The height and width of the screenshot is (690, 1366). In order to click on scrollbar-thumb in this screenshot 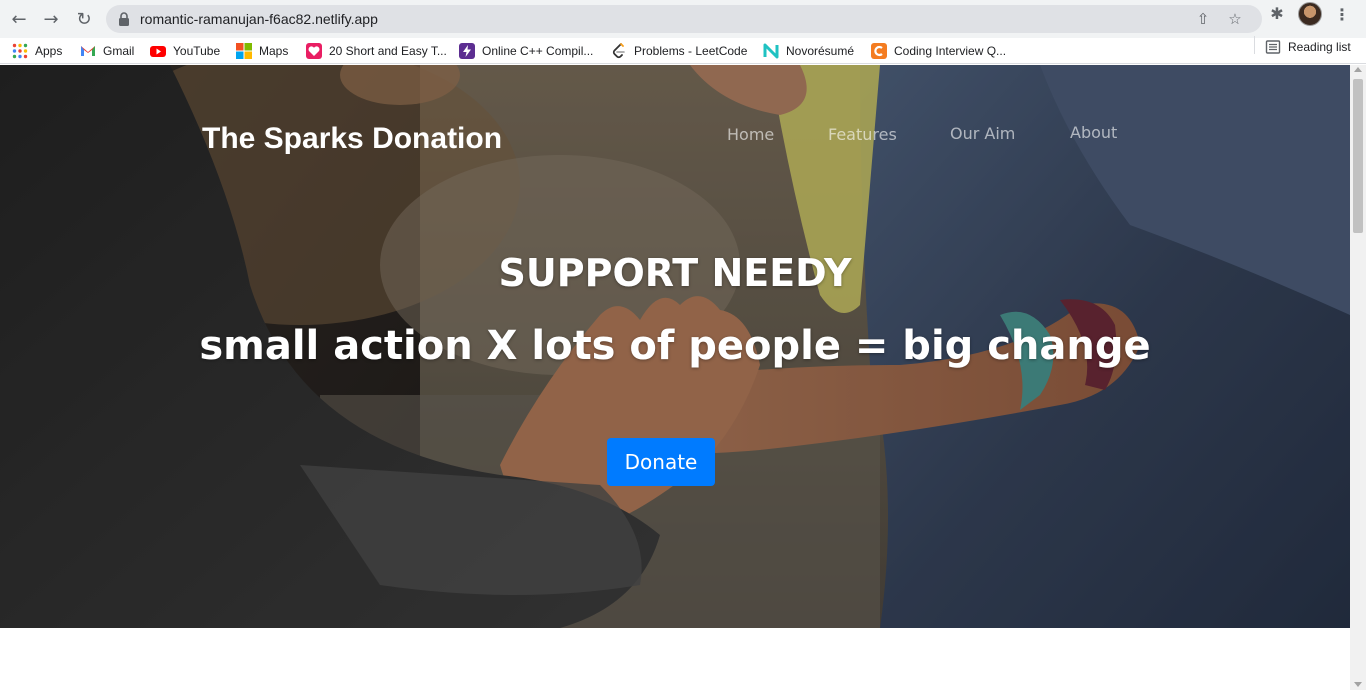, I will do `click(1358, 156)`.